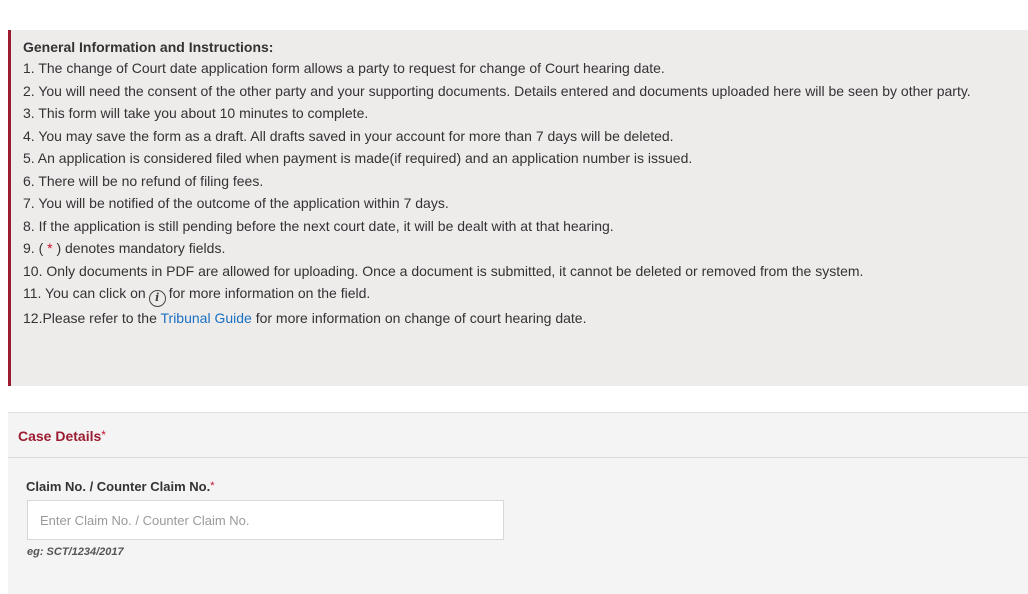  Describe the element at coordinates (265, 520) in the screenshot. I see `claim-number-input` at that location.